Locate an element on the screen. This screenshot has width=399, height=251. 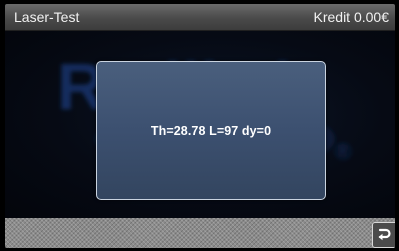
back-button is located at coordinates (383, 235).